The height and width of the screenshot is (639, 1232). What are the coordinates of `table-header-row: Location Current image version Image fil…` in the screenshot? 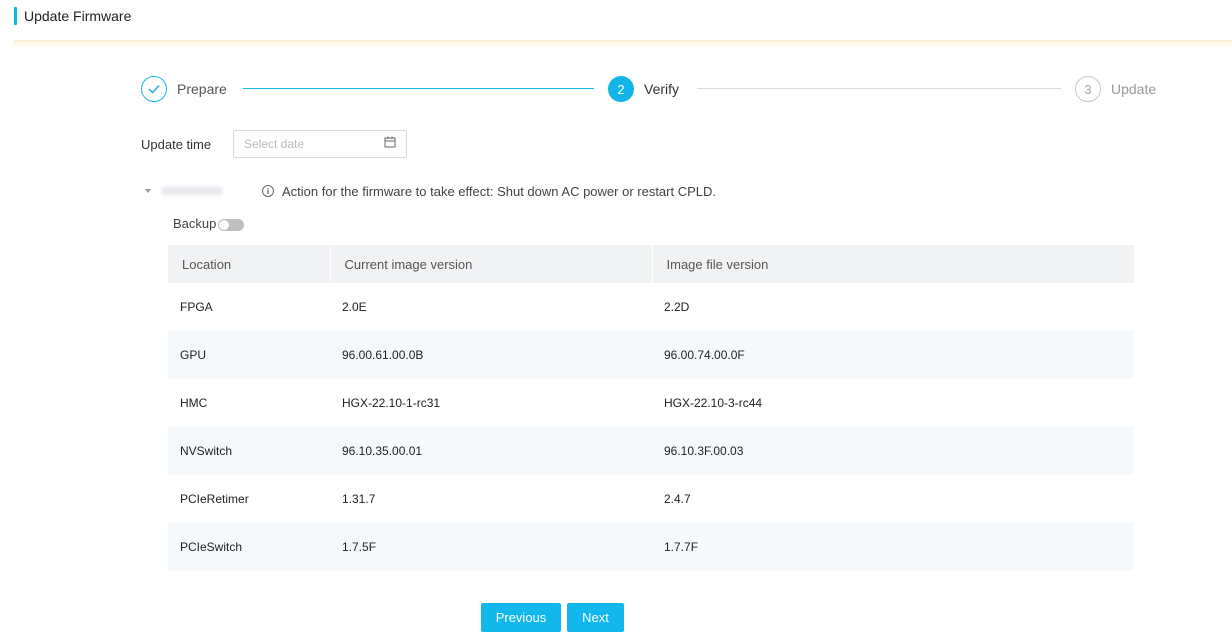 It's located at (651, 264).